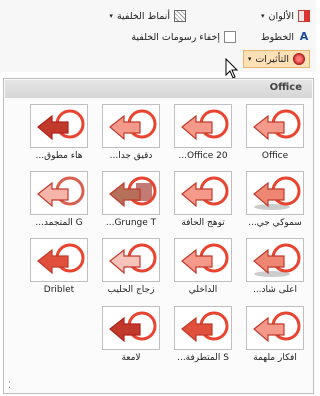 Image resolution: width=320 pixels, height=396 pixels. What do you see at coordinates (180, 16) in the screenshot?
I see `background-styles-icon` at bounding box center [180, 16].